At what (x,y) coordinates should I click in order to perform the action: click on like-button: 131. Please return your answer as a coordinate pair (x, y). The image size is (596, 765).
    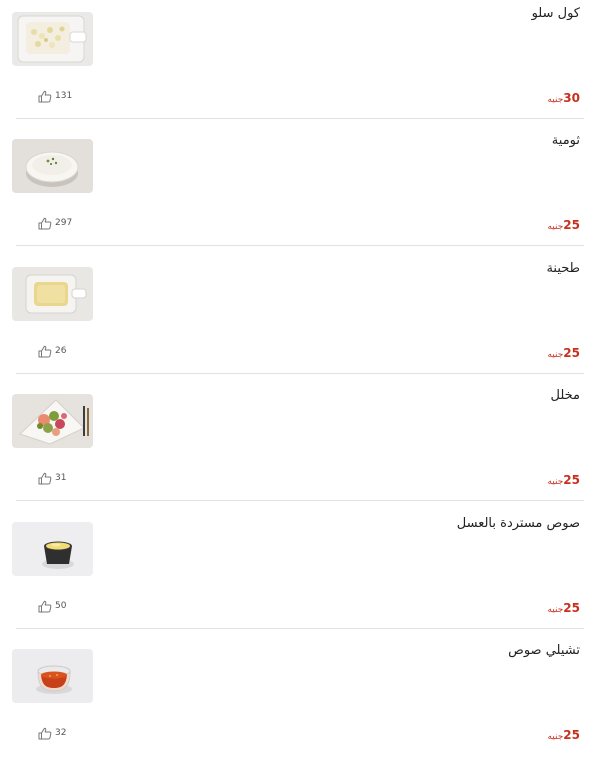
    Looking at the image, I should click on (55, 96).